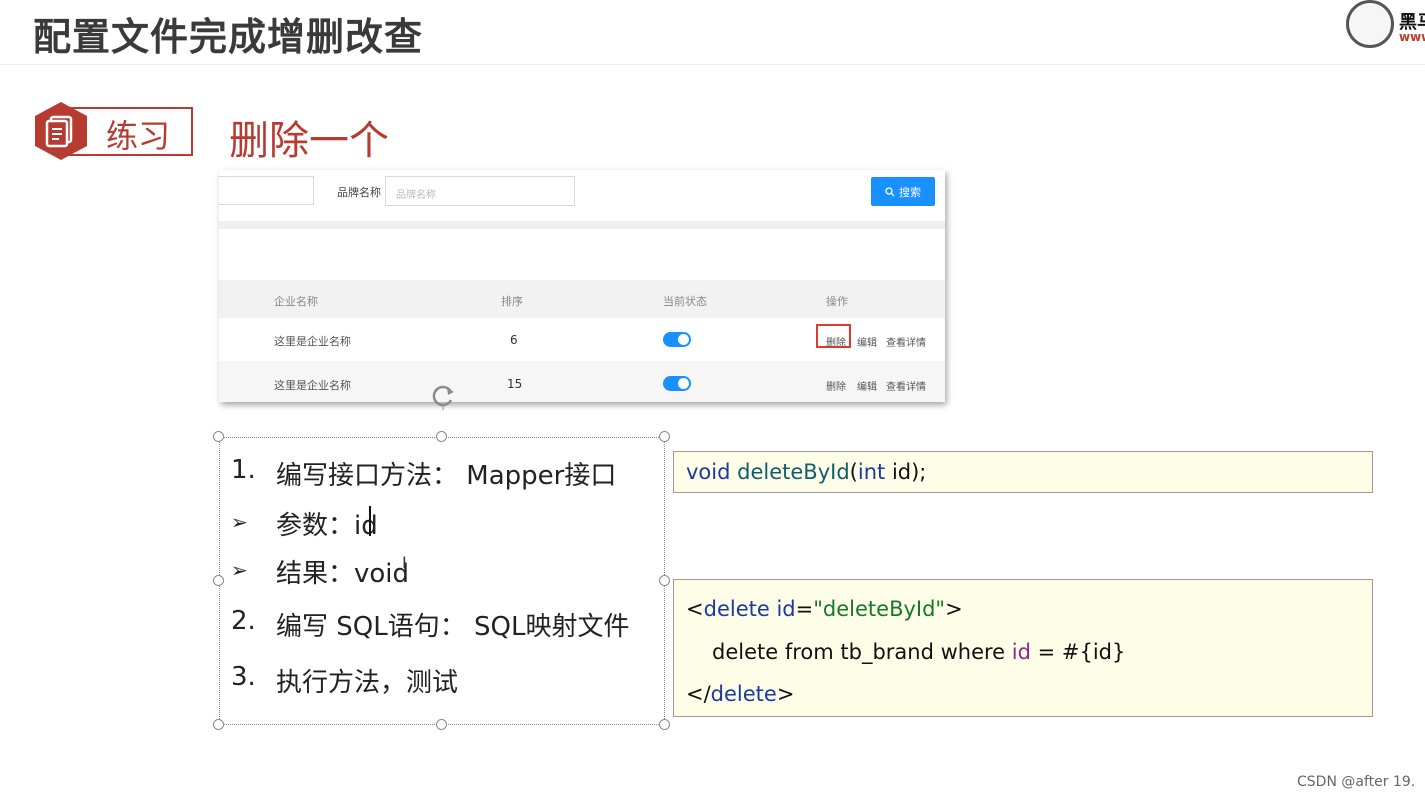 The height and width of the screenshot is (798, 1425). What do you see at coordinates (480, 191) in the screenshot?
I see `brand-name-input: 品牌名称` at bounding box center [480, 191].